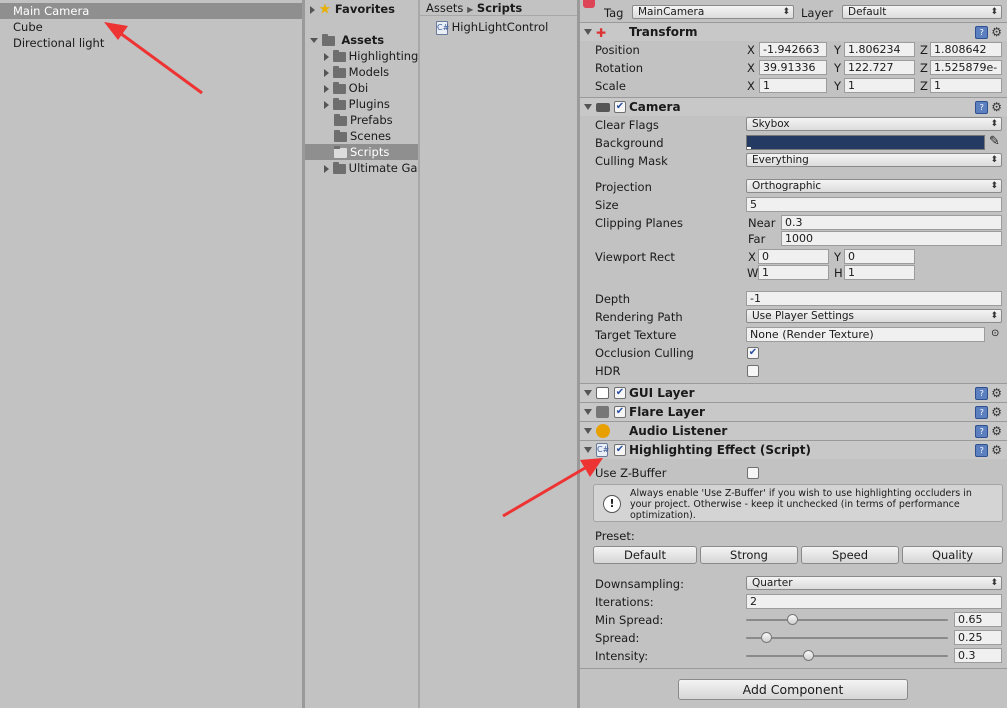 This screenshot has height=708, width=1007. I want to click on highlighting-effect-header: C# ✔ Highlighting Effect (Script) ? ⚙, so click(793, 449).